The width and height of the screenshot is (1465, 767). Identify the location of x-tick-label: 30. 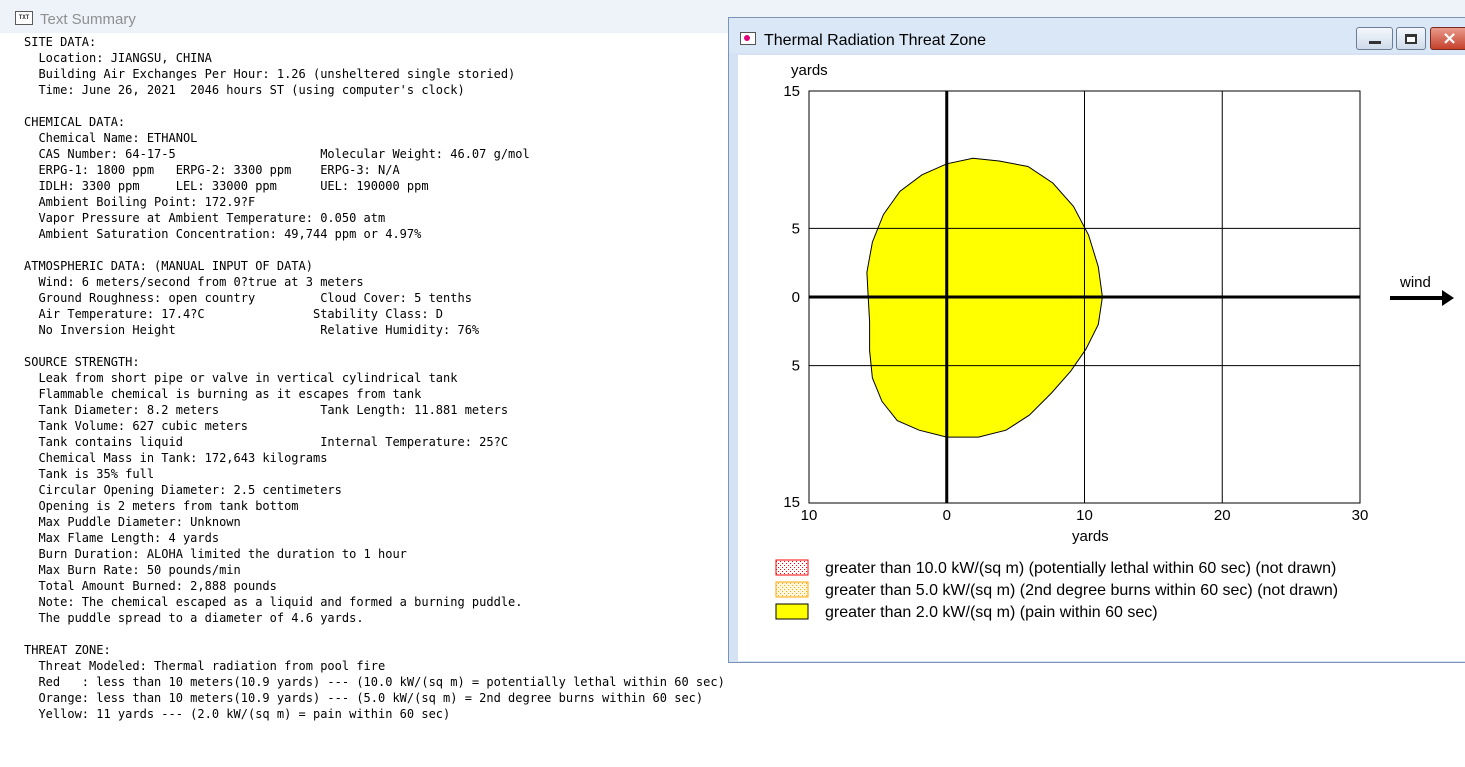
(1360, 515).